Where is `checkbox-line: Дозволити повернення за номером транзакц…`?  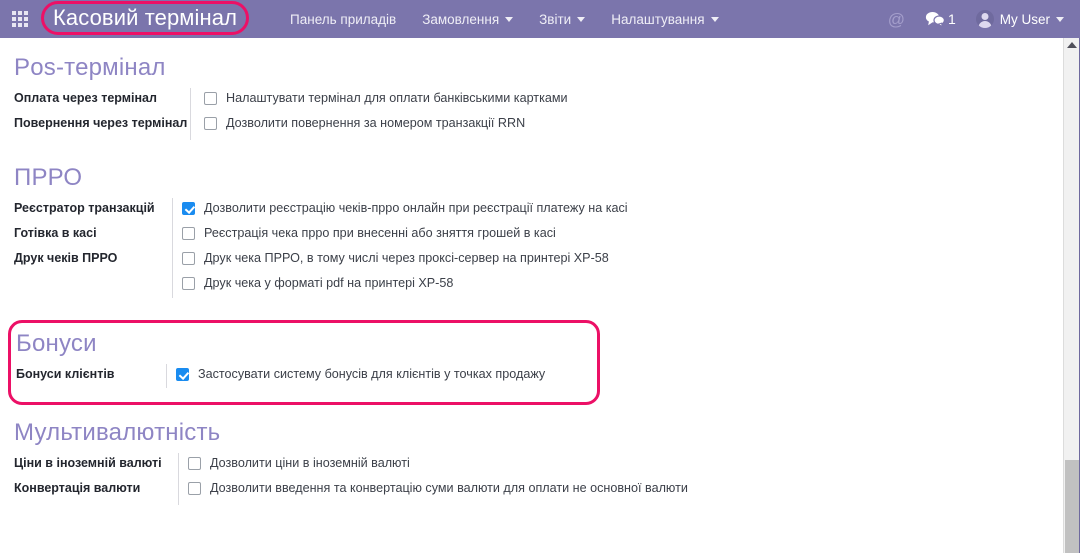
checkbox-line: Дозволити повернення за номером транзакц… is located at coordinates (633, 125).